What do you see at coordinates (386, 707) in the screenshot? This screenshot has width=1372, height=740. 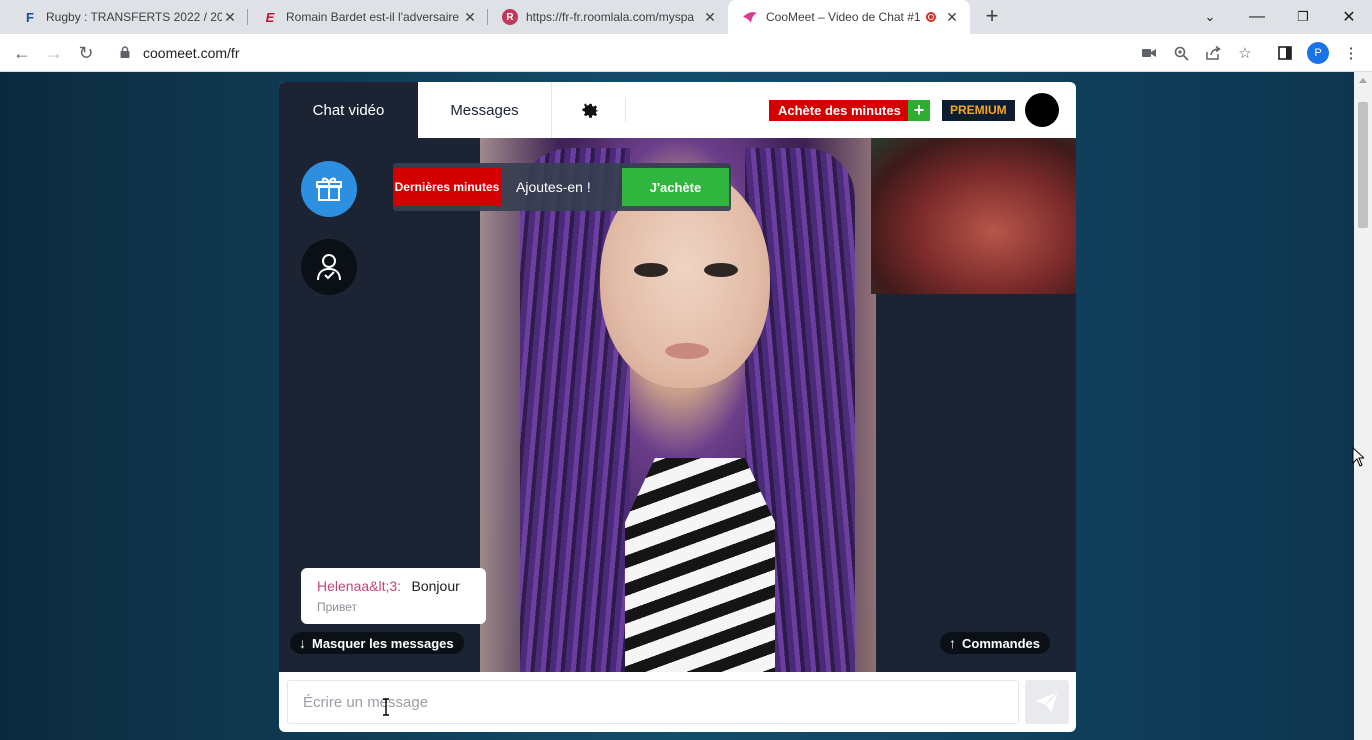 I see `text-cursor-icon` at bounding box center [386, 707].